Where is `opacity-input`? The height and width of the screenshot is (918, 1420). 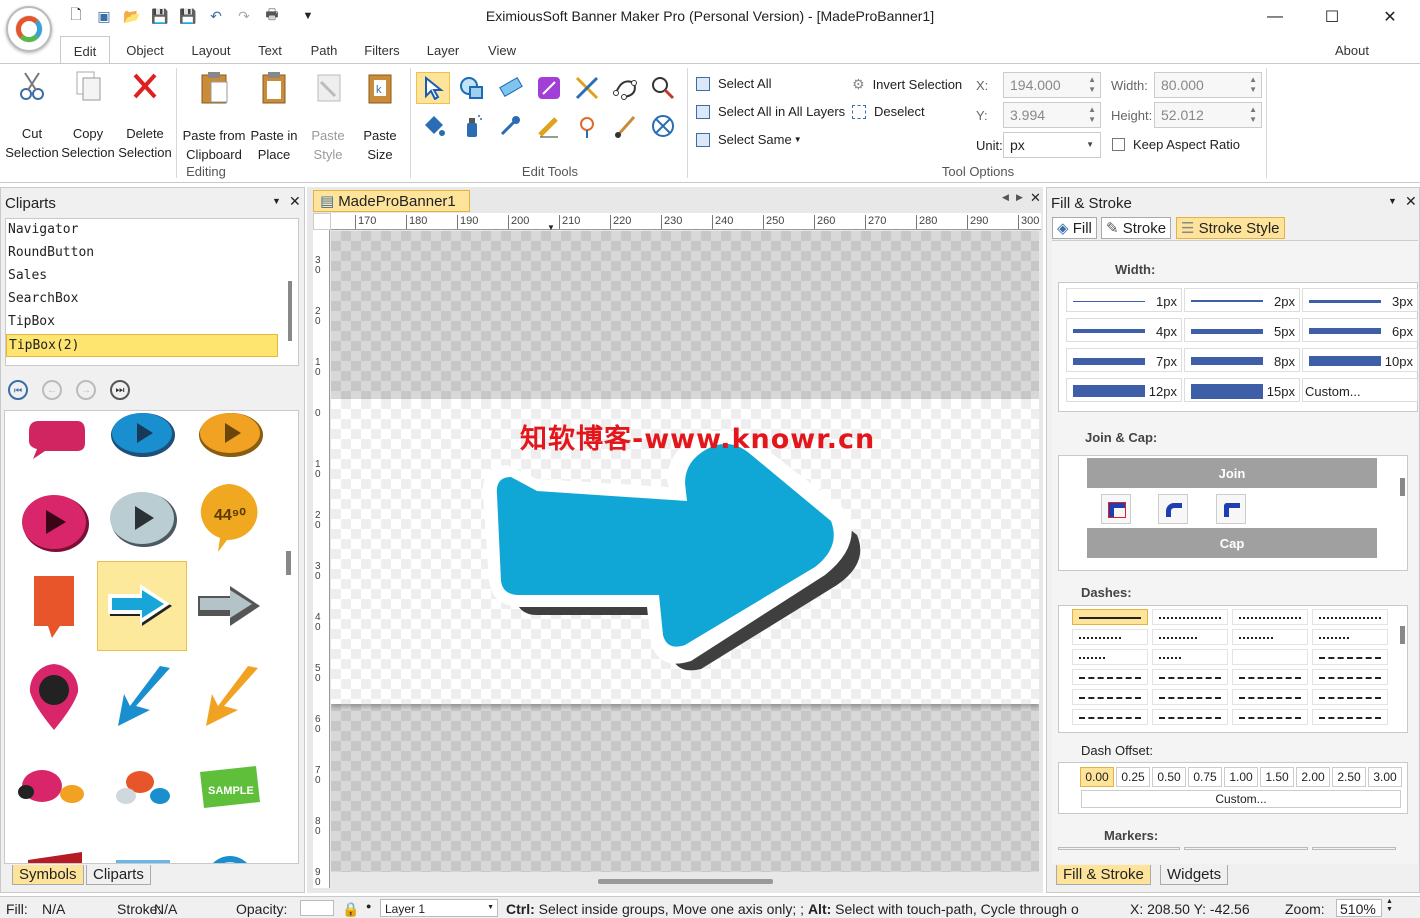
opacity-input is located at coordinates (317, 908).